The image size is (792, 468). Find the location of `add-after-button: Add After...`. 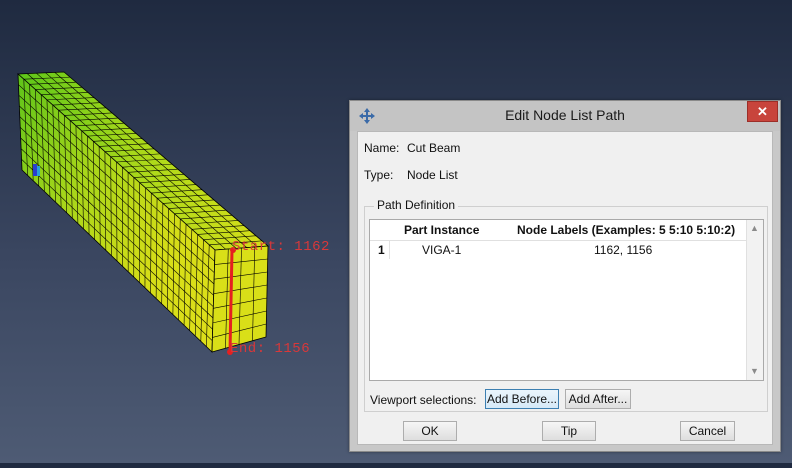

add-after-button: Add After... is located at coordinates (598, 399).